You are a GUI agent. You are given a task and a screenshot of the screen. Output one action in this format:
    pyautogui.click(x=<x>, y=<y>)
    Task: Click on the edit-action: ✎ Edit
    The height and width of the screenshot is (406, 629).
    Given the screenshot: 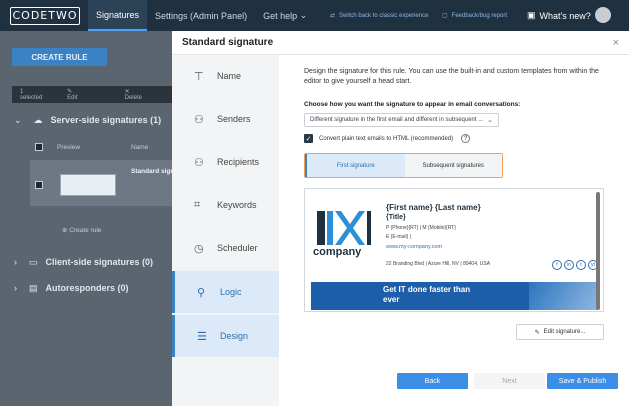 What is the action you would take?
    pyautogui.click(x=79, y=94)
    